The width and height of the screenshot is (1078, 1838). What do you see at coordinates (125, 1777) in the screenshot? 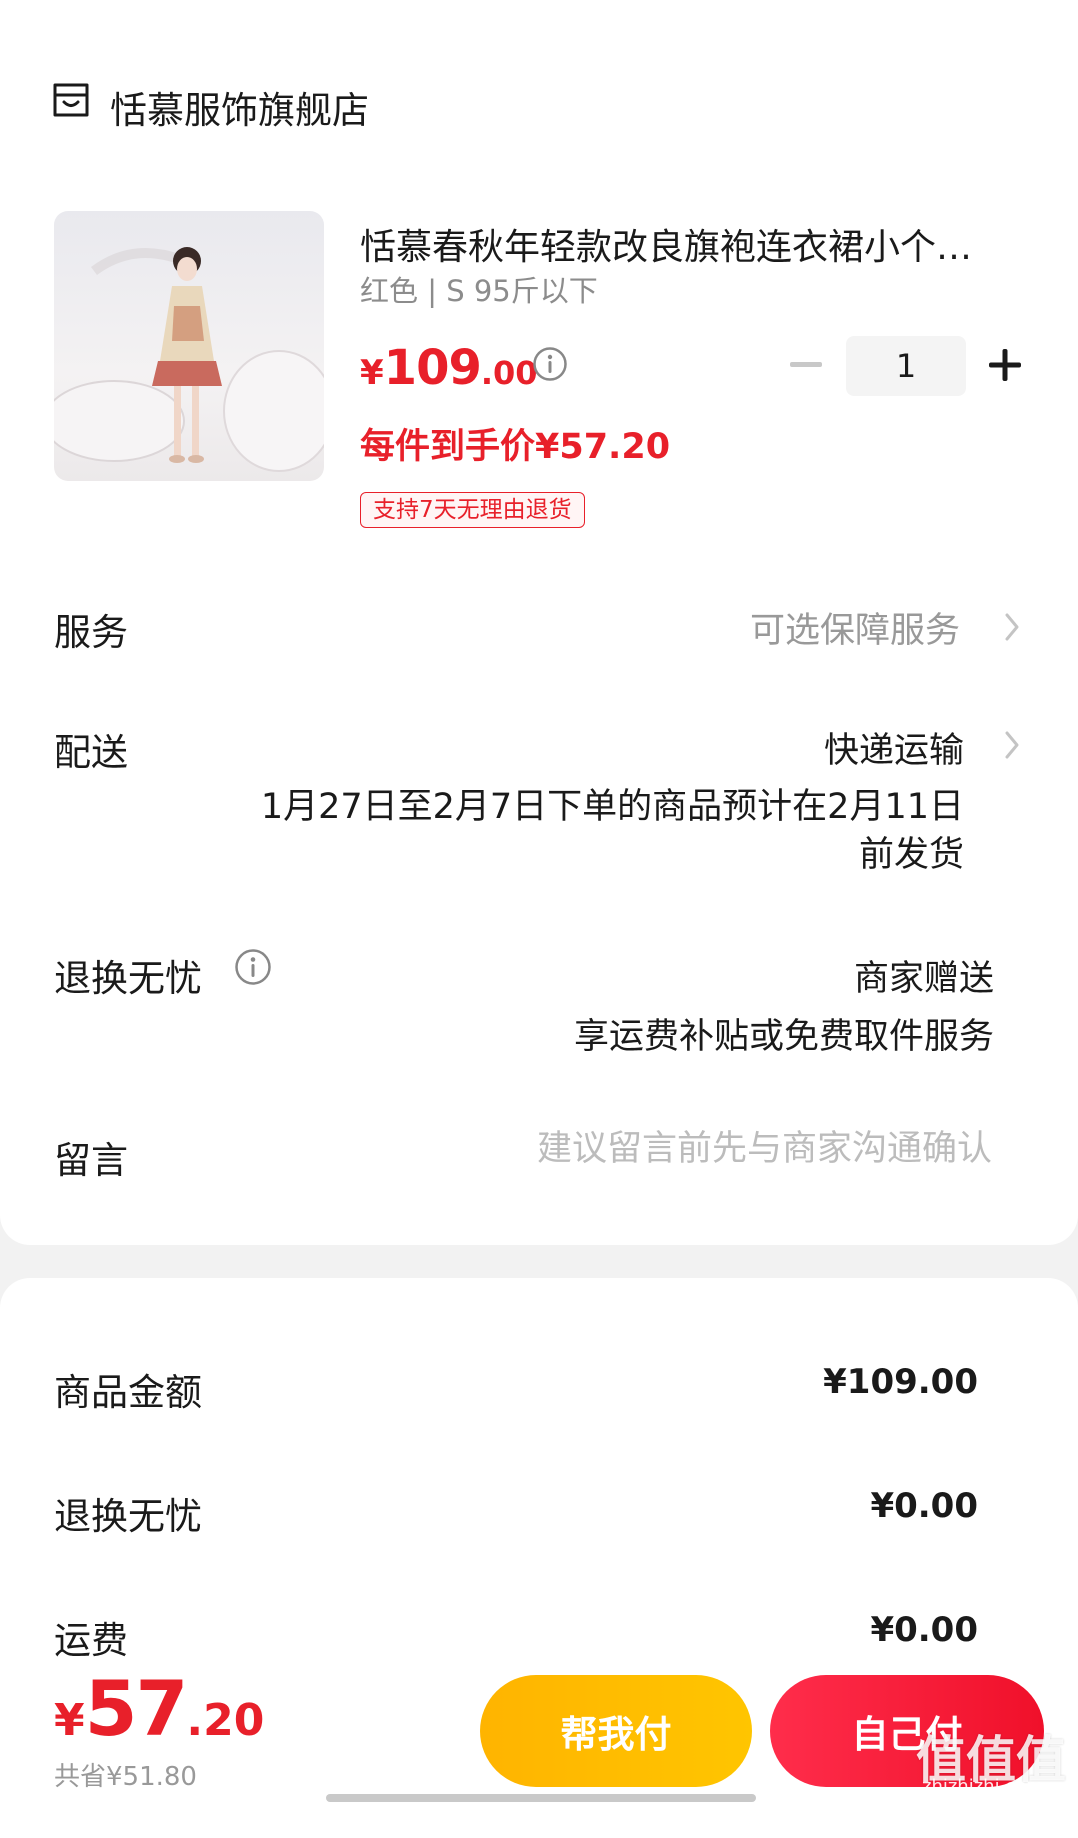
I see `savings-text: 共省¥51.80` at bounding box center [125, 1777].